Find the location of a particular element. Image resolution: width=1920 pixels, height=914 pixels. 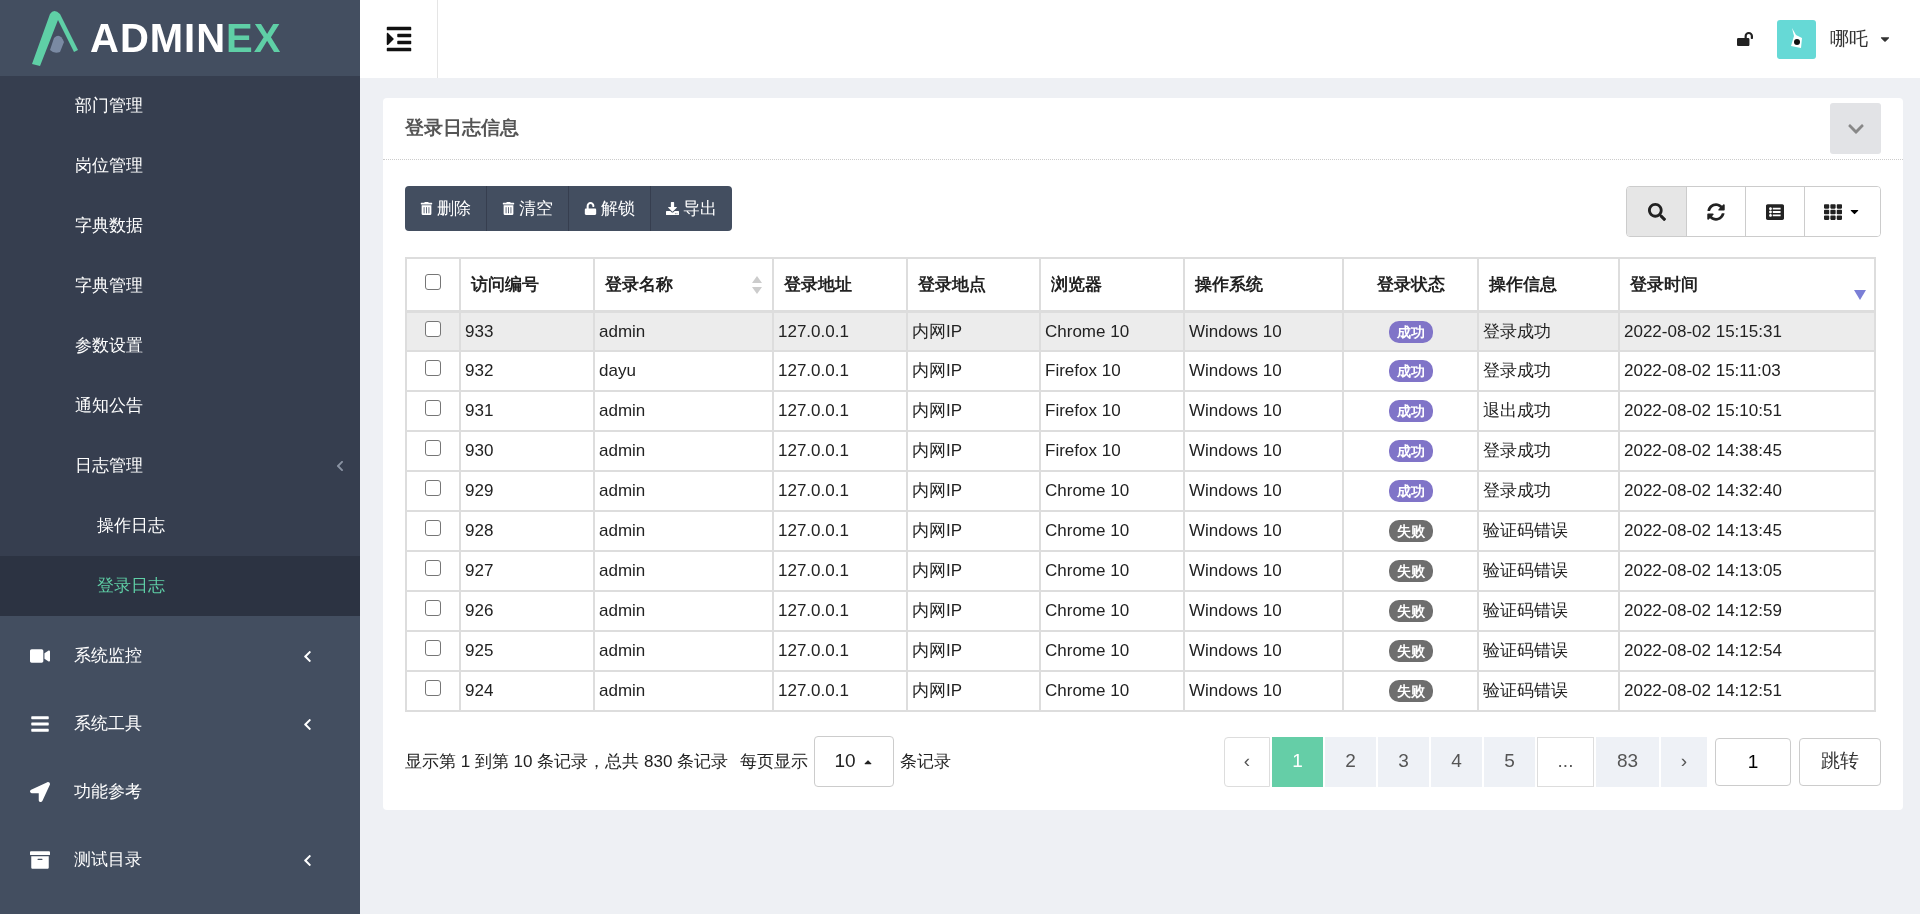

sidebar-item: 操作日志 is located at coordinates (180, 526).